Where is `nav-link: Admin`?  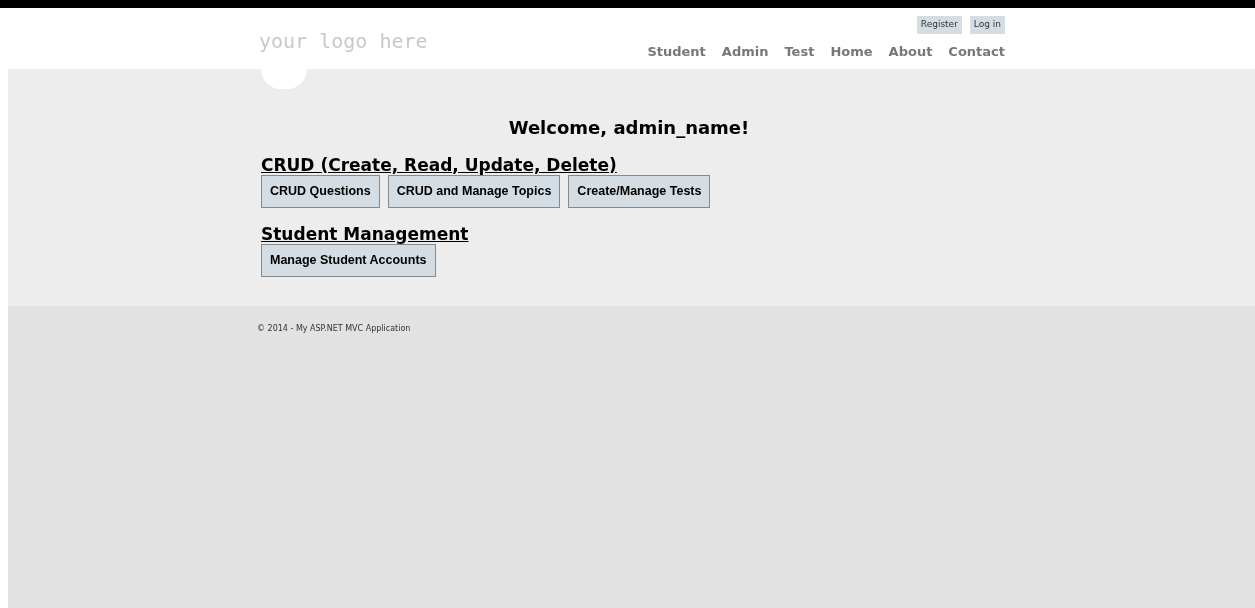 nav-link: Admin is located at coordinates (745, 51).